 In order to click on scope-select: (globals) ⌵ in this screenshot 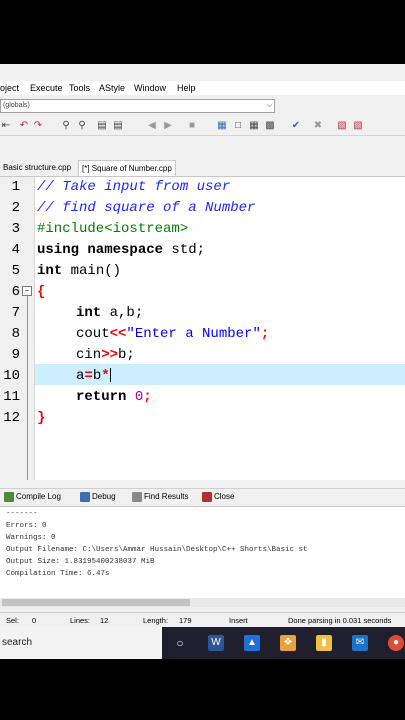, I will do `click(137, 106)`.